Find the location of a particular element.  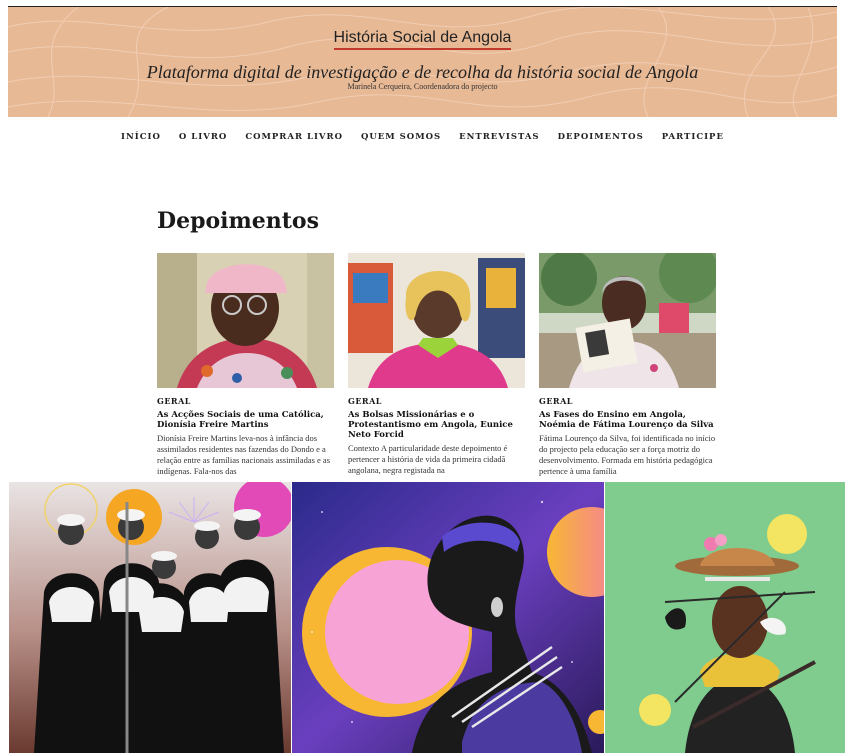

gallery-image-group-women is located at coordinates (150, 617).